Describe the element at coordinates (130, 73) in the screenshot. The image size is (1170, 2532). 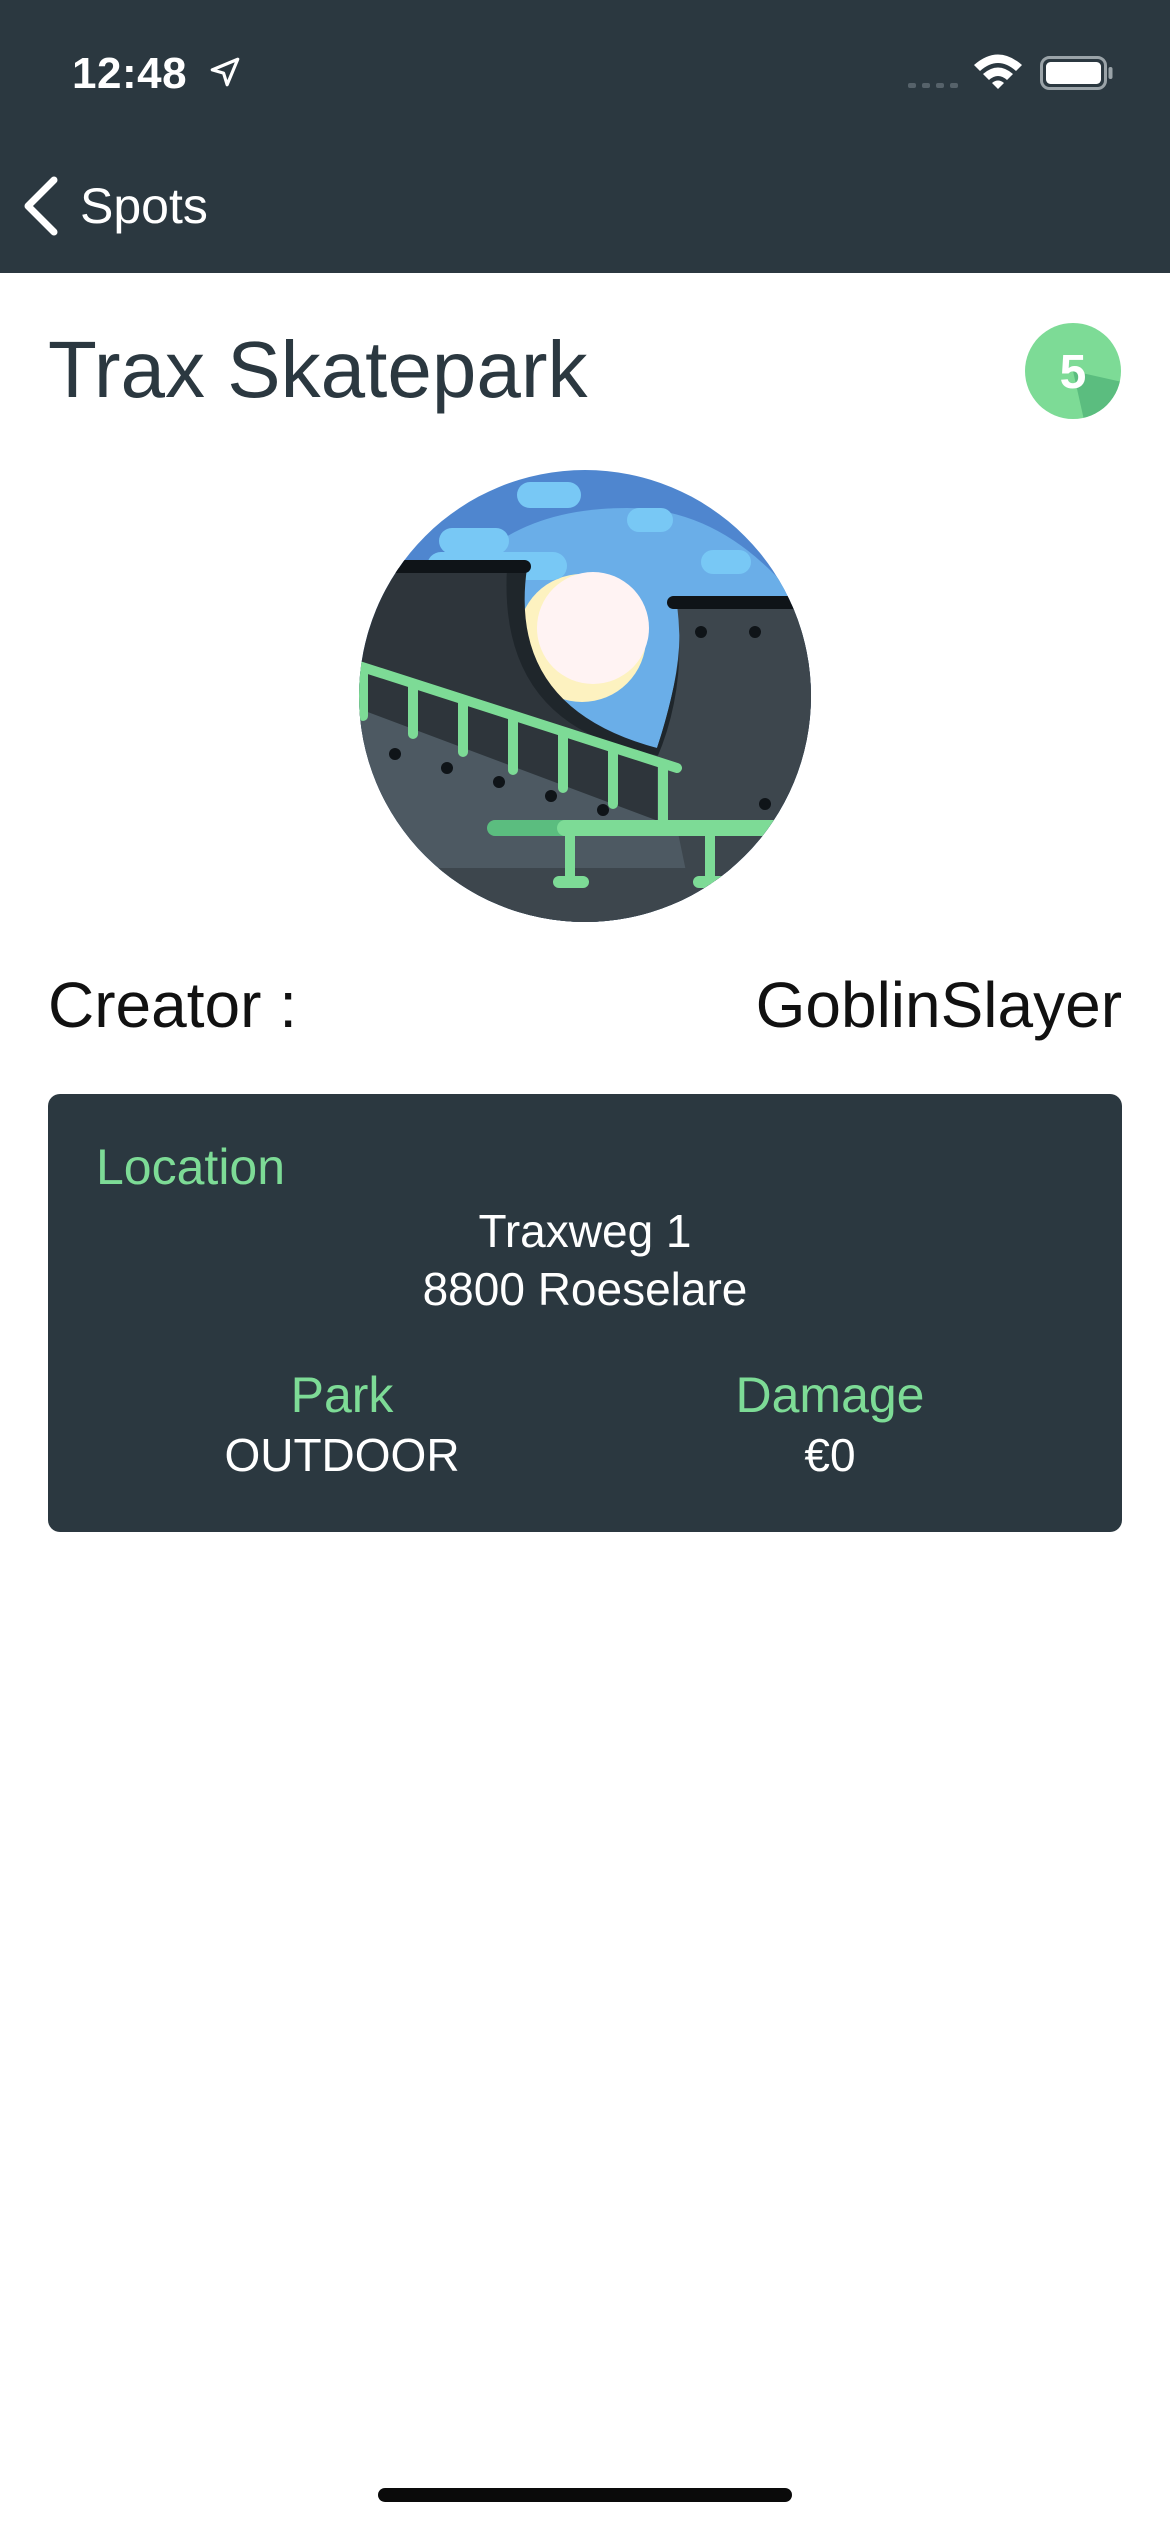
I see `status-time: 12:48` at that location.